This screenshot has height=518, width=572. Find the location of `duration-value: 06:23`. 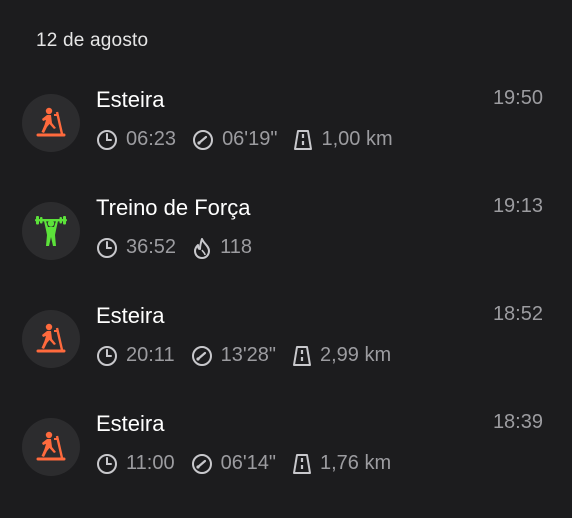

duration-value: 06:23 is located at coordinates (151, 139).